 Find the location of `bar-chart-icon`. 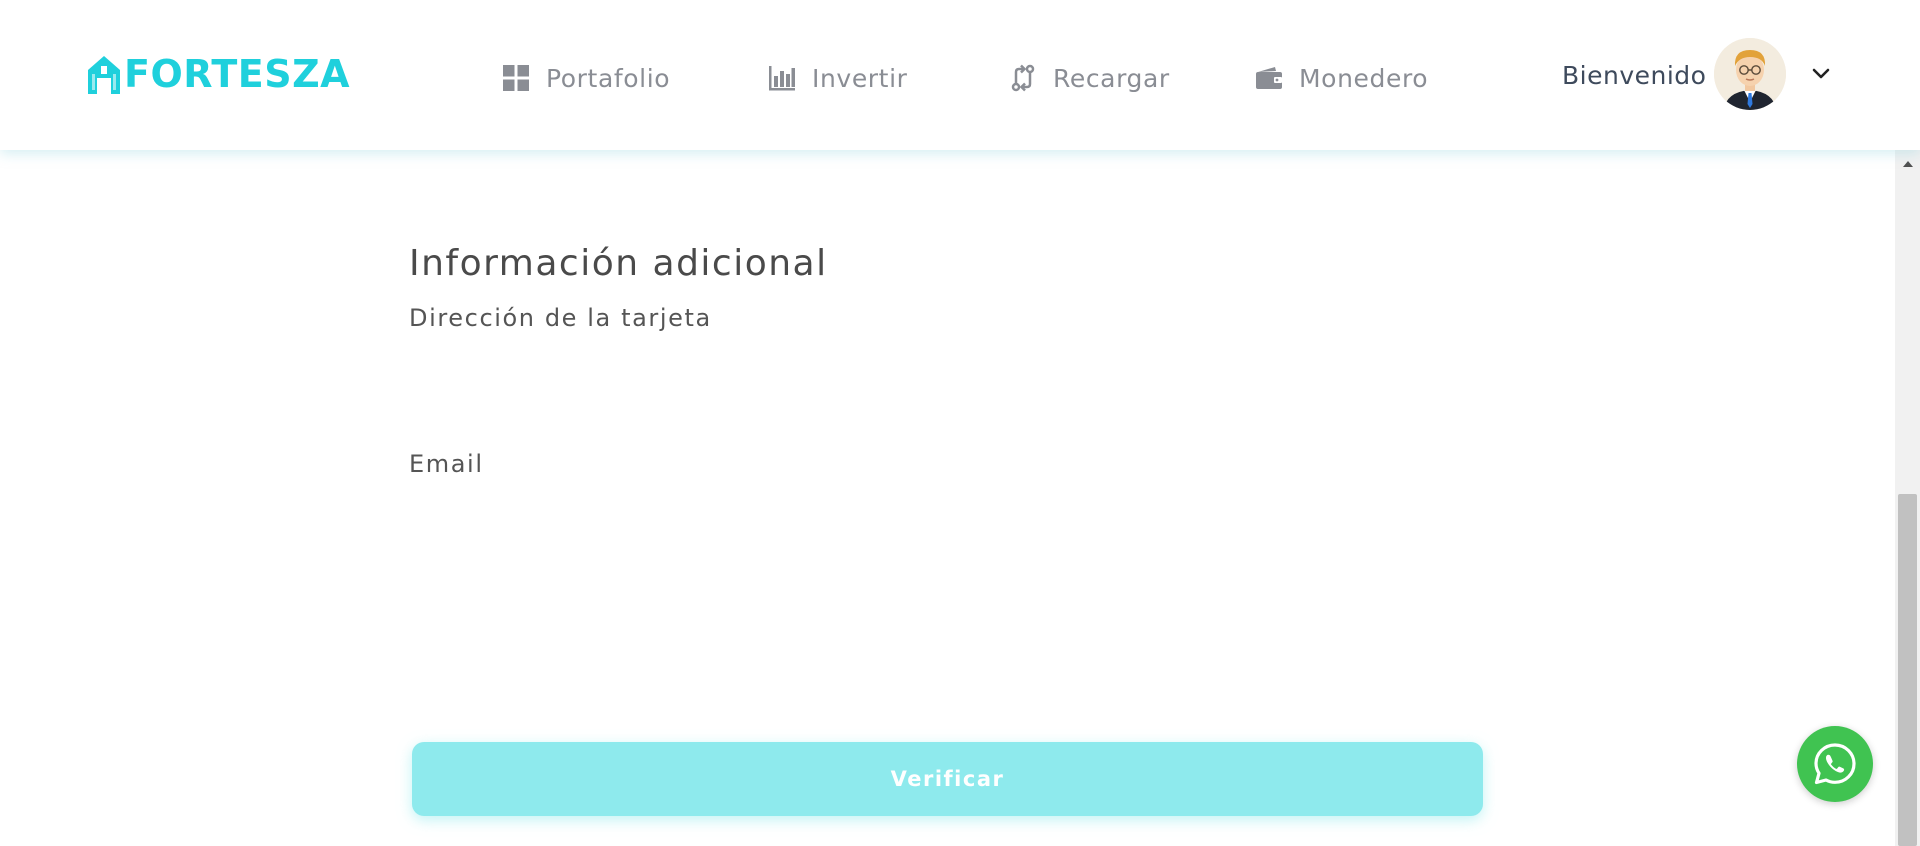

bar-chart-icon is located at coordinates (782, 78).